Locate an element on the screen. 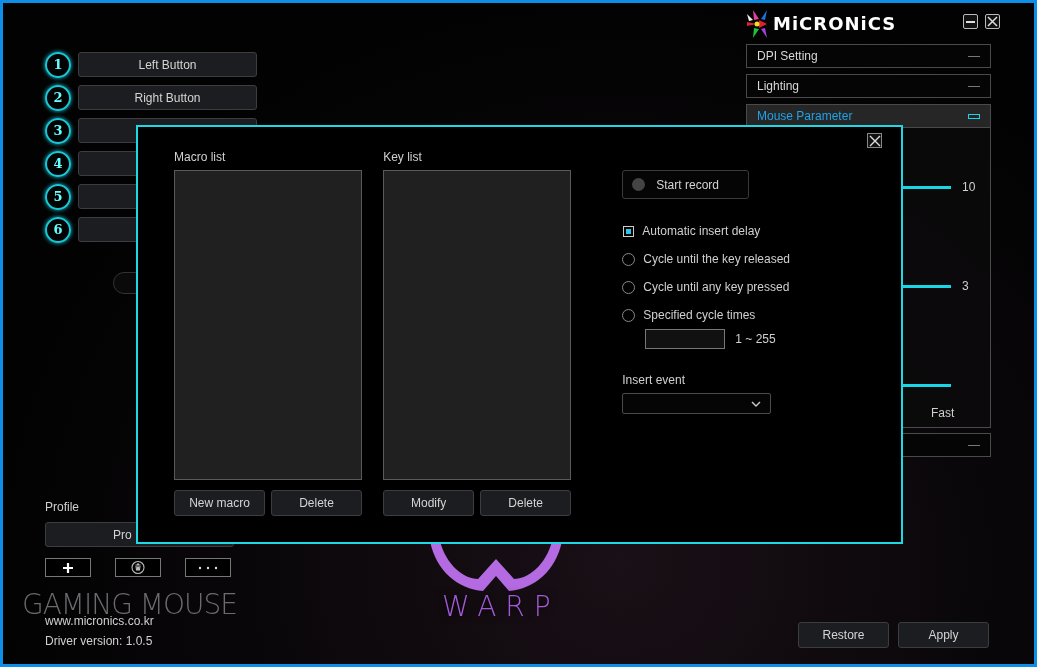 Image resolution: width=1037 pixels, height=667 pixels. slider-scale-label: Fast is located at coordinates (943, 413).